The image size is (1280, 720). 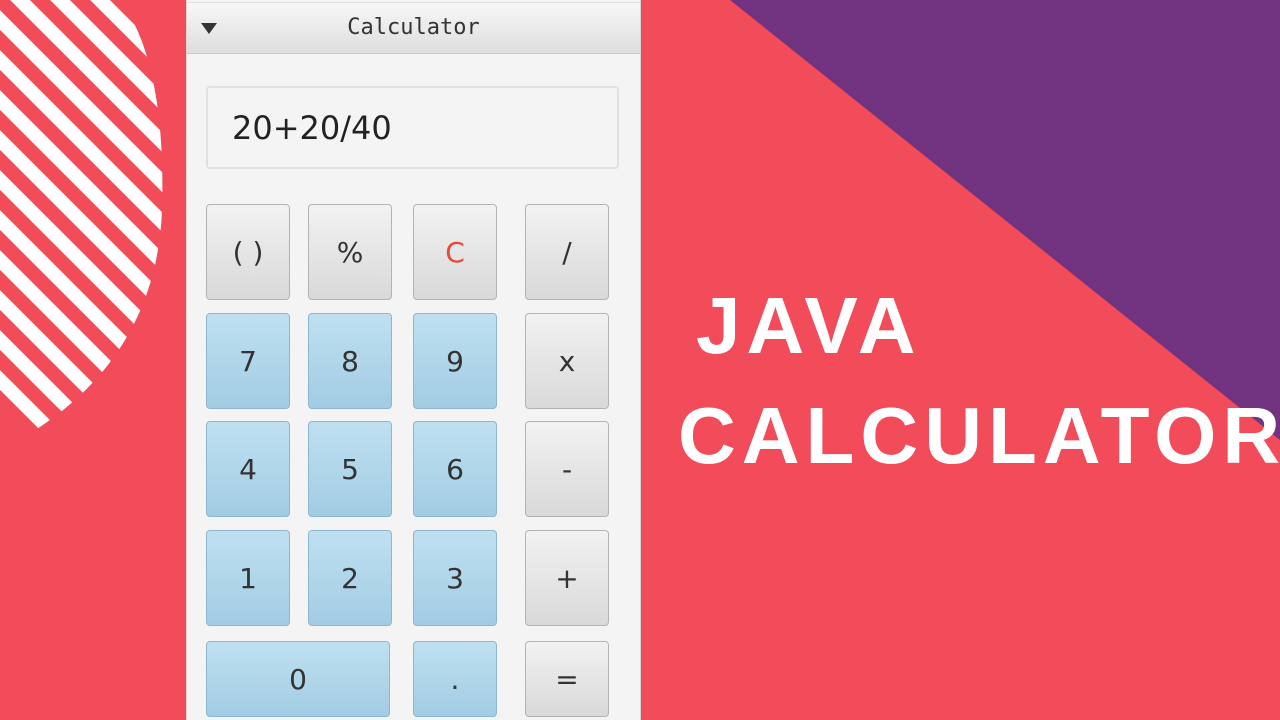 What do you see at coordinates (350, 252) in the screenshot?
I see `percent-button: %` at bounding box center [350, 252].